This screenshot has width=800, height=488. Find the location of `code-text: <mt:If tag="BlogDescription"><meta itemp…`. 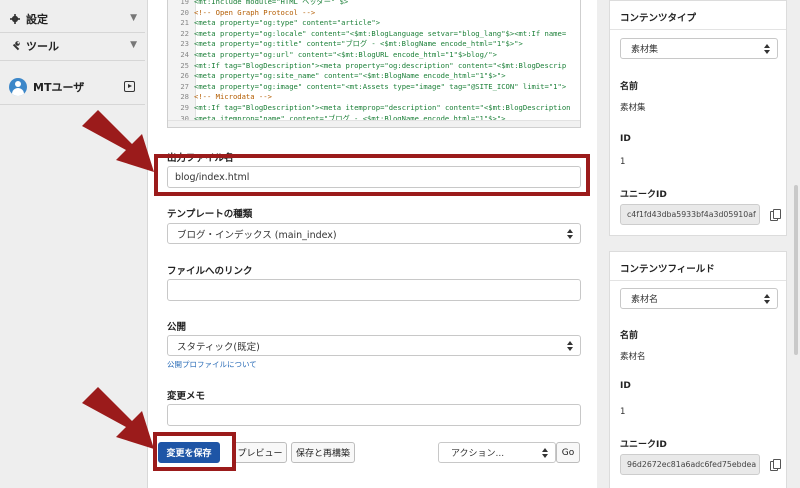

code-text: <mt:If tag="BlogDescription"><meta itemp… is located at coordinates (382, 107).